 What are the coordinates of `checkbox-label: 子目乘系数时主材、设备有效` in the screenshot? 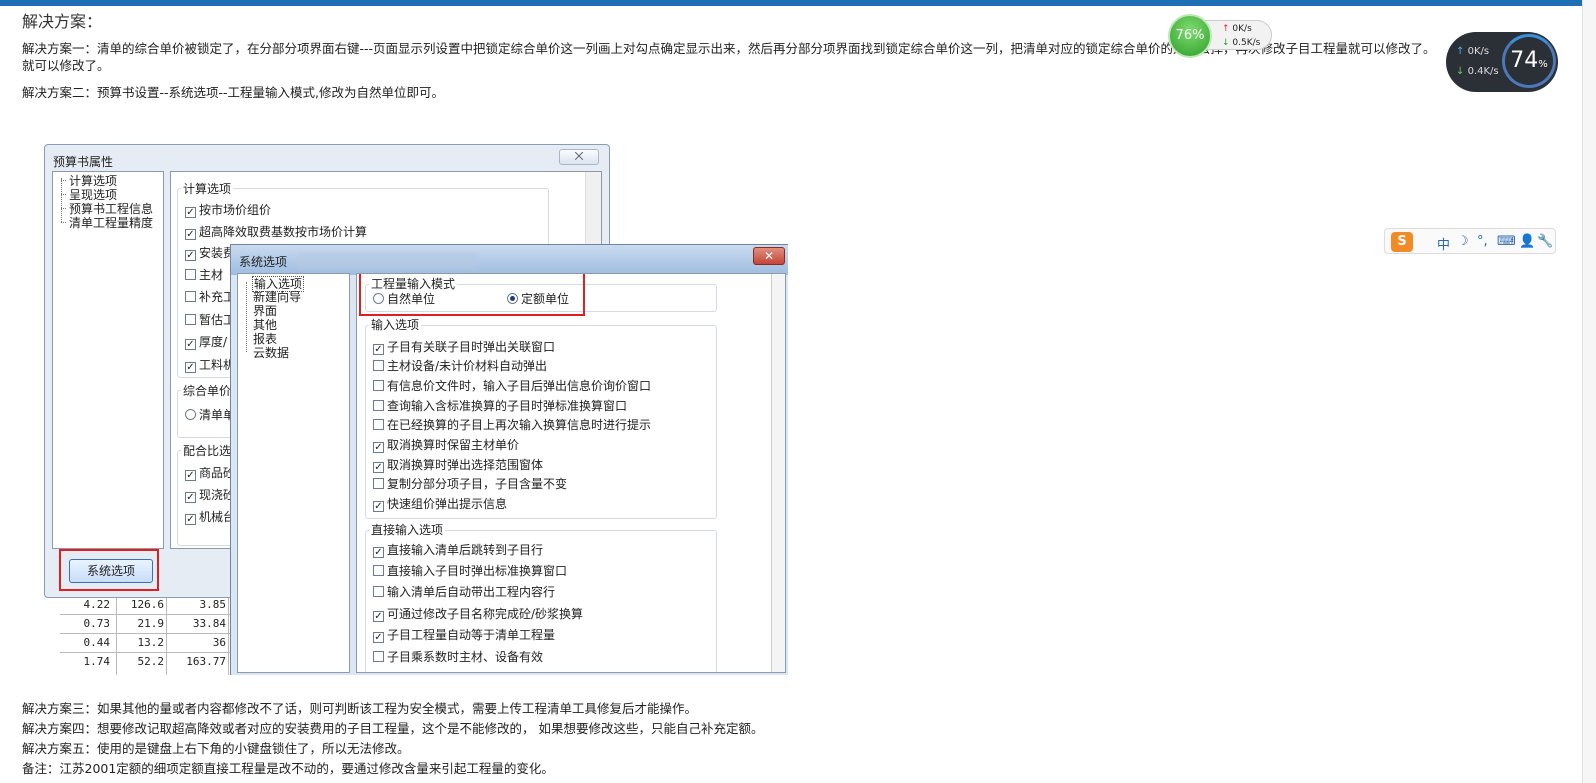 It's located at (465, 657).